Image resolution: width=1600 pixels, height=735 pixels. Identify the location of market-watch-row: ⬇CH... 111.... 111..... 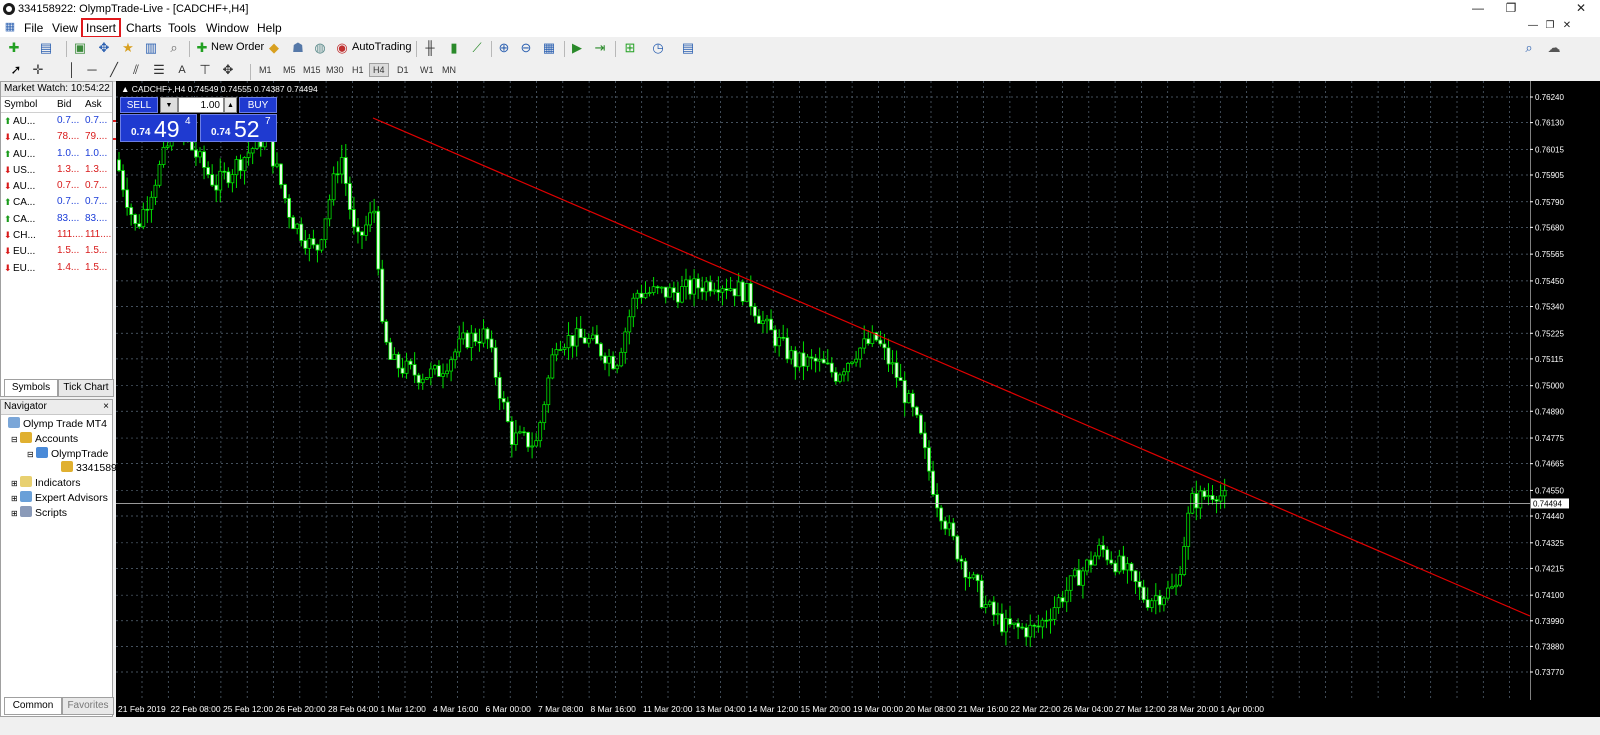
(56, 235).